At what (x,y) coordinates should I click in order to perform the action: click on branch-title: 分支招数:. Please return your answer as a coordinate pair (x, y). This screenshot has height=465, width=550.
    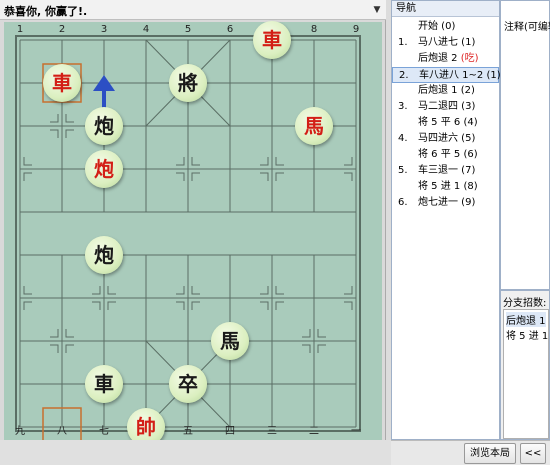
    Looking at the image, I should click on (525, 303).